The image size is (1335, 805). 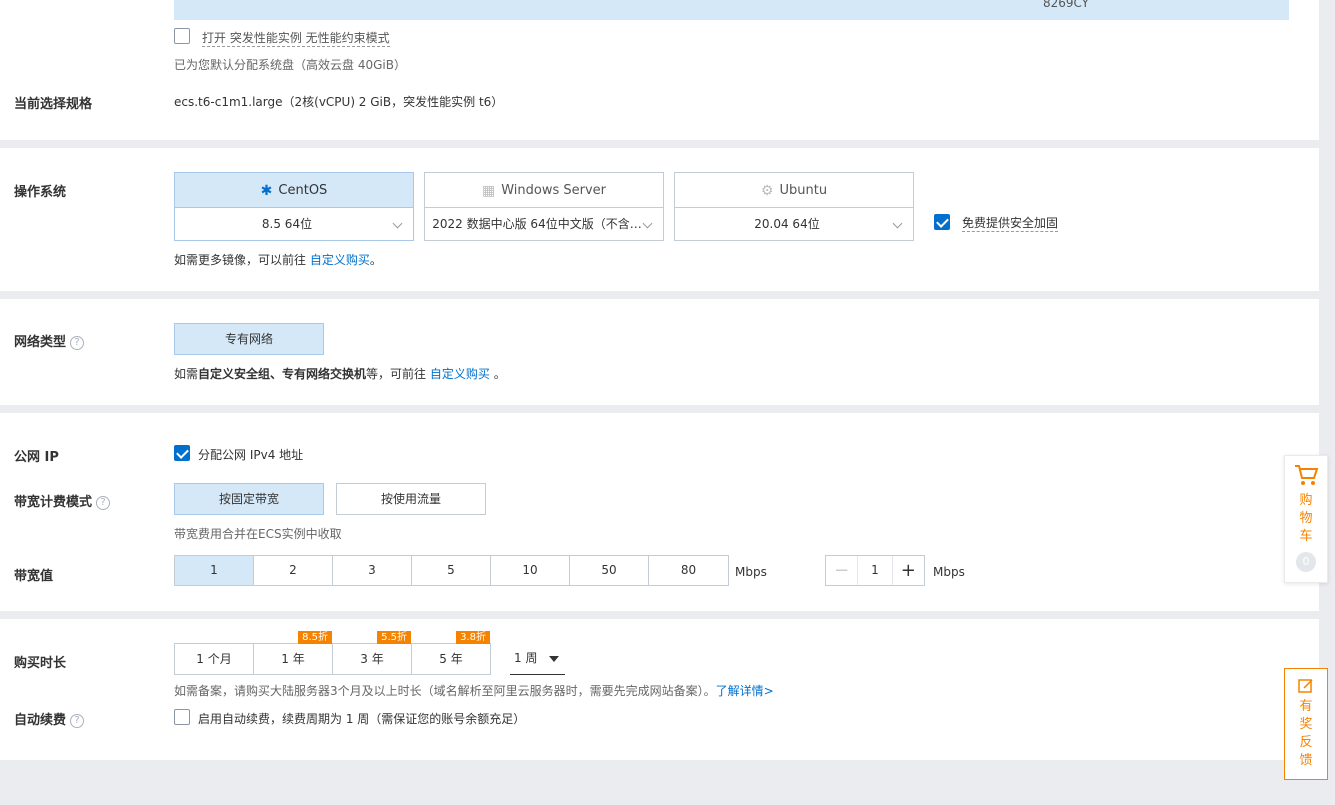 I want to click on bandwidth-value-label: 带宽值, so click(x=34, y=576).